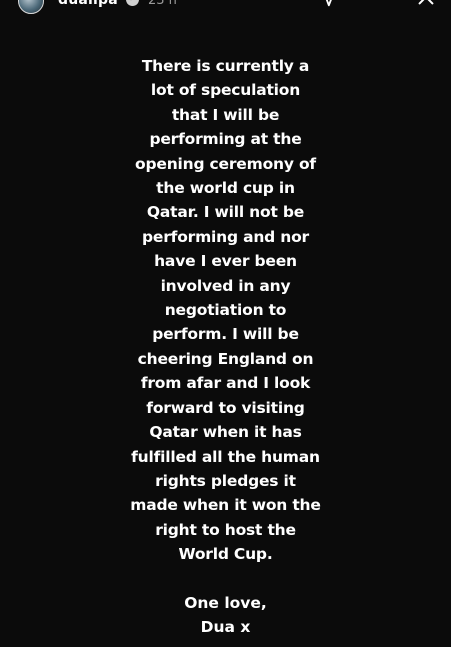 The height and width of the screenshot is (647, 451). Describe the element at coordinates (132, 3) in the screenshot. I see `verified-badge-icon: ✓` at that location.